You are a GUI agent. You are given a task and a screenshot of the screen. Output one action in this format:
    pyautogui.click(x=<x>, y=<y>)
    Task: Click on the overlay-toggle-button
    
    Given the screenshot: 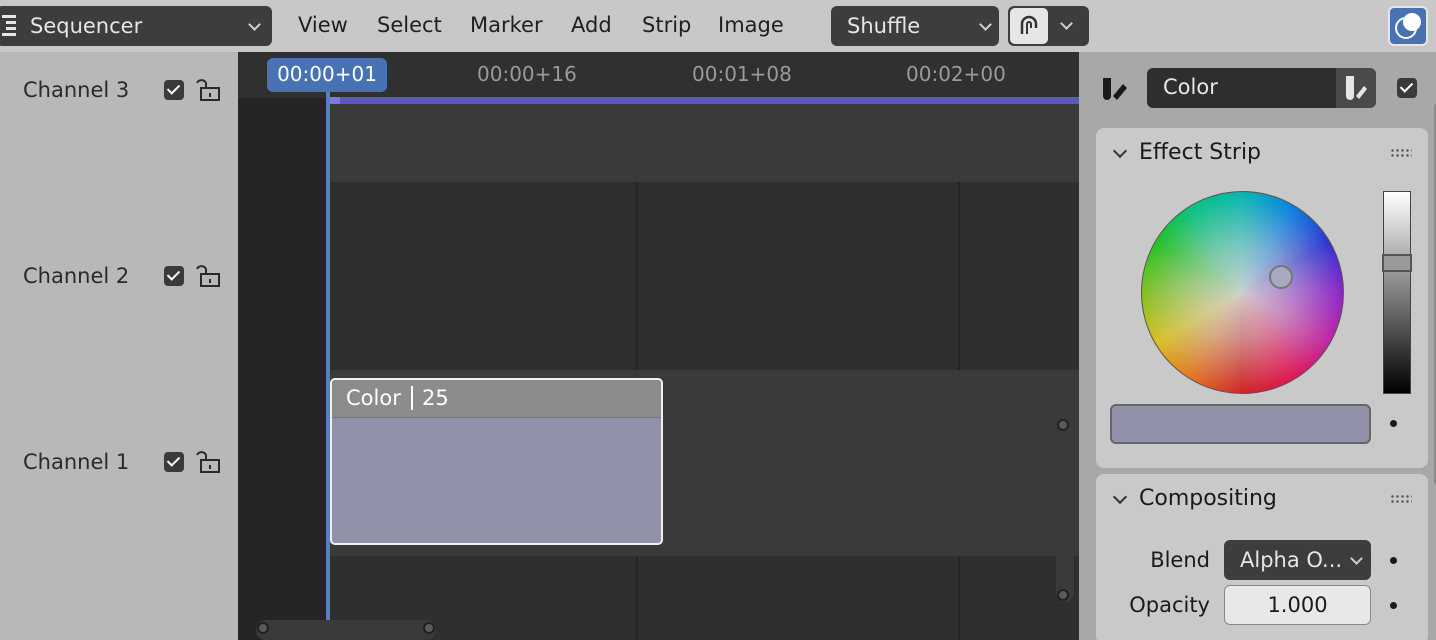 What is the action you would take?
    pyautogui.click(x=1408, y=26)
    